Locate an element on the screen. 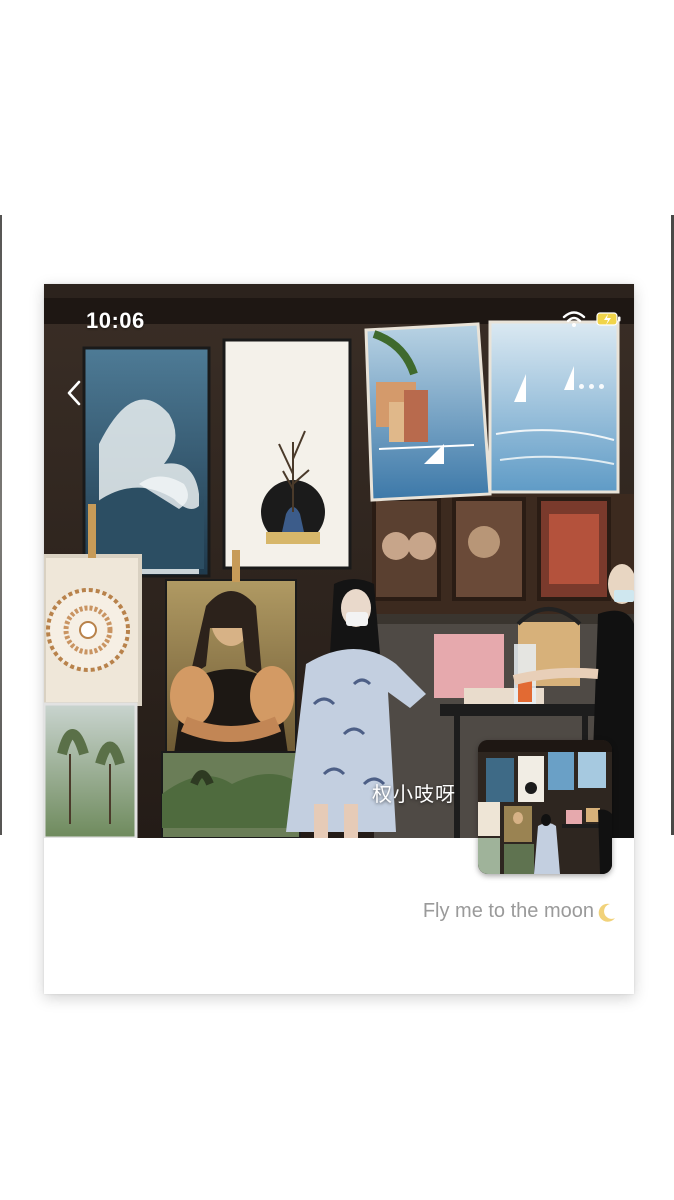  status-icons is located at coordinates (592, 319).